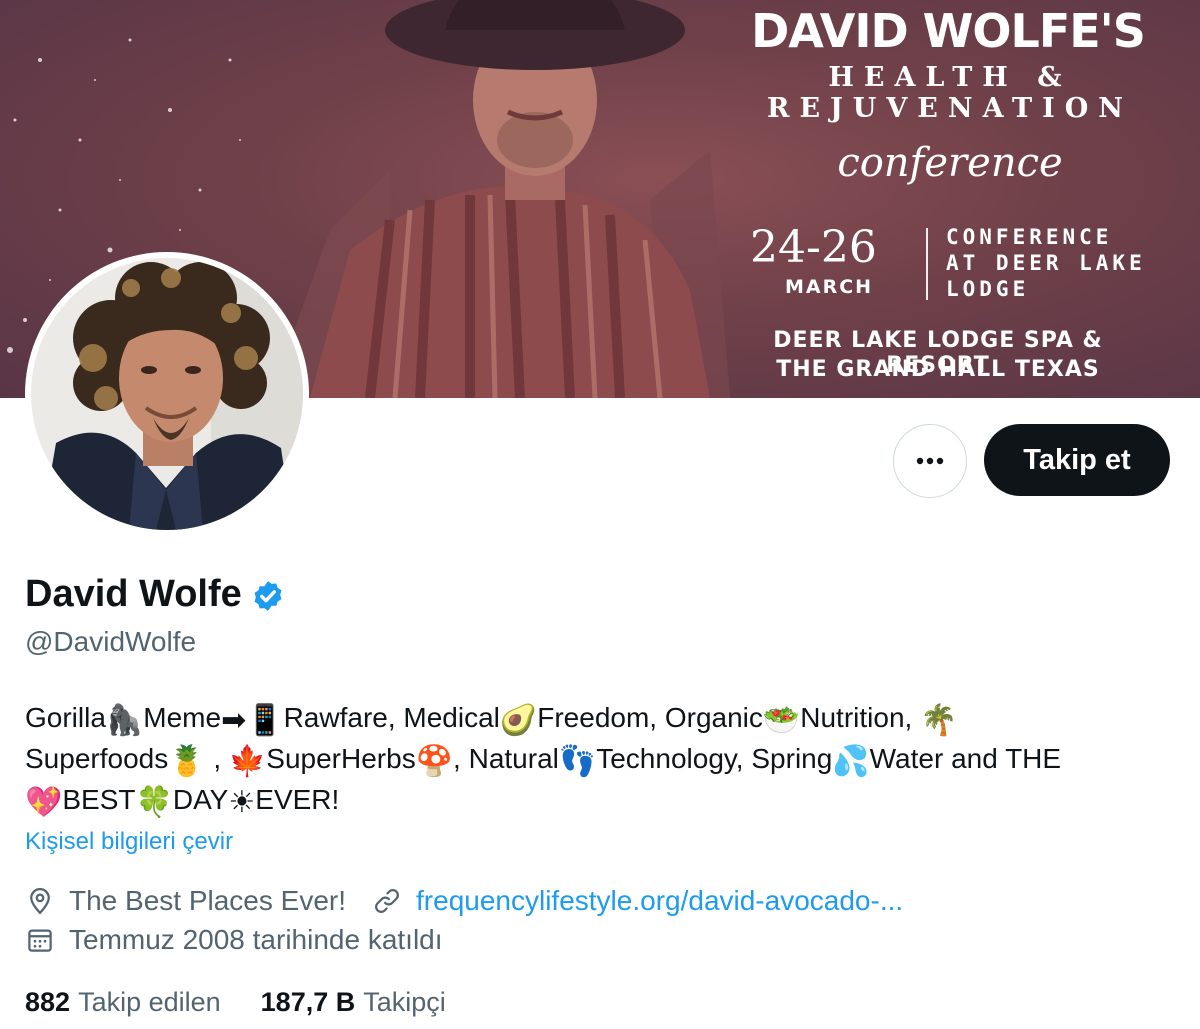 The width and height of the screenshot is (1200, 1029). Describe the element at coordinates (387, 901) in the screenshot. I see `link-icon` at that location.